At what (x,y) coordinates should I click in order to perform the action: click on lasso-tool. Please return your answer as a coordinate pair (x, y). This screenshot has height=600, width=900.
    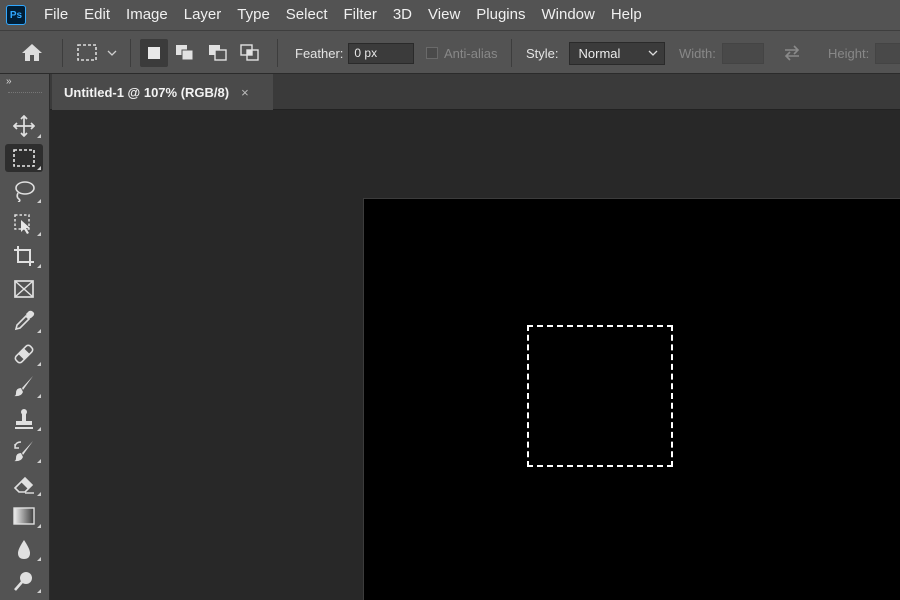
    Looking at the image, I should click on (24, 191).